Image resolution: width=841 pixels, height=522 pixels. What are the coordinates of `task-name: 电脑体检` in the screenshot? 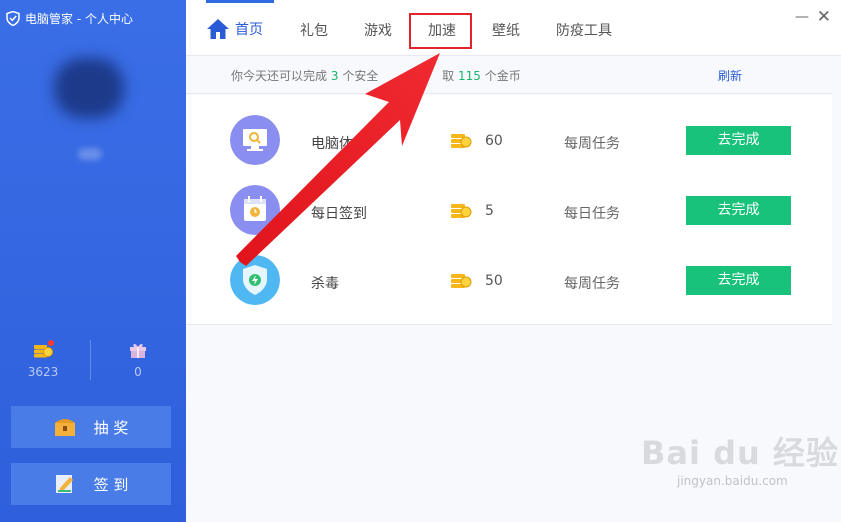 It's located at (339, 144).